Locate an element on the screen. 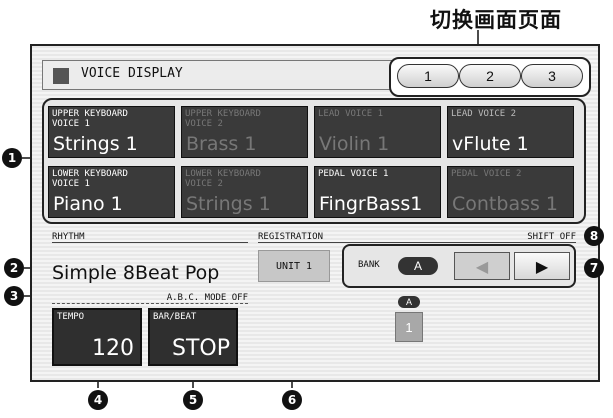 This screenshot has width=613, height=418. tempo-value: 120 is located at coordinates (113, 348).